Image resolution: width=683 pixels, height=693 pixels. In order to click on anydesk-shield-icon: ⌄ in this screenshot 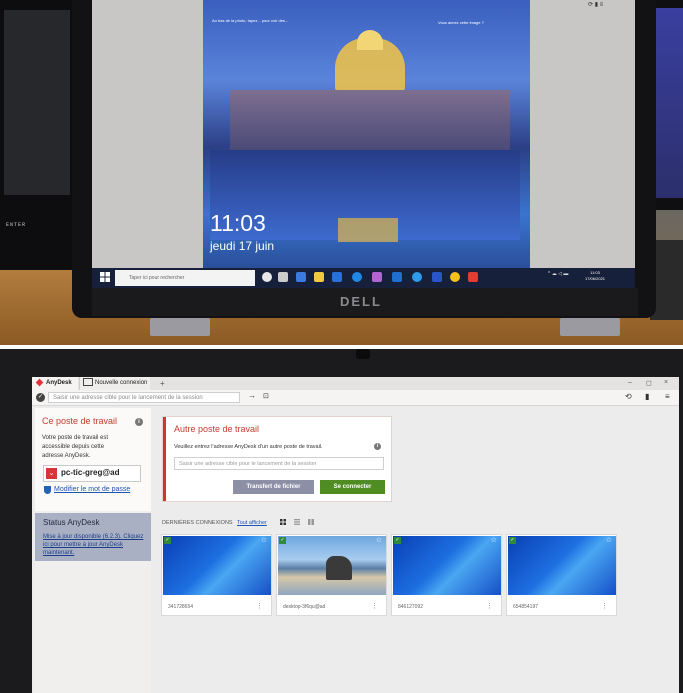, I will do `click(51, 473)`.